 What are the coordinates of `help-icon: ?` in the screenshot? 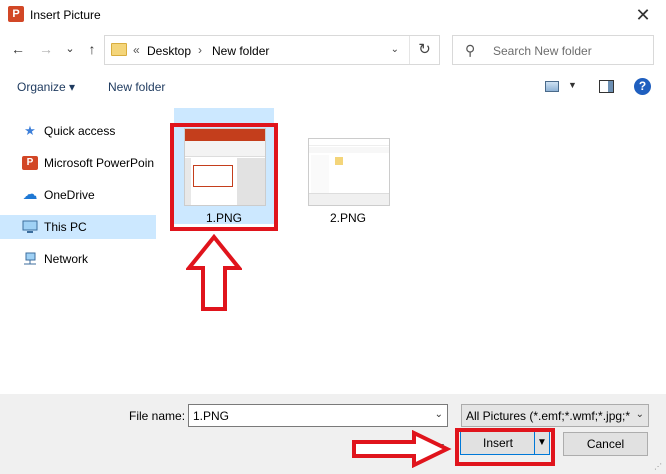 It's located at (642, 86).